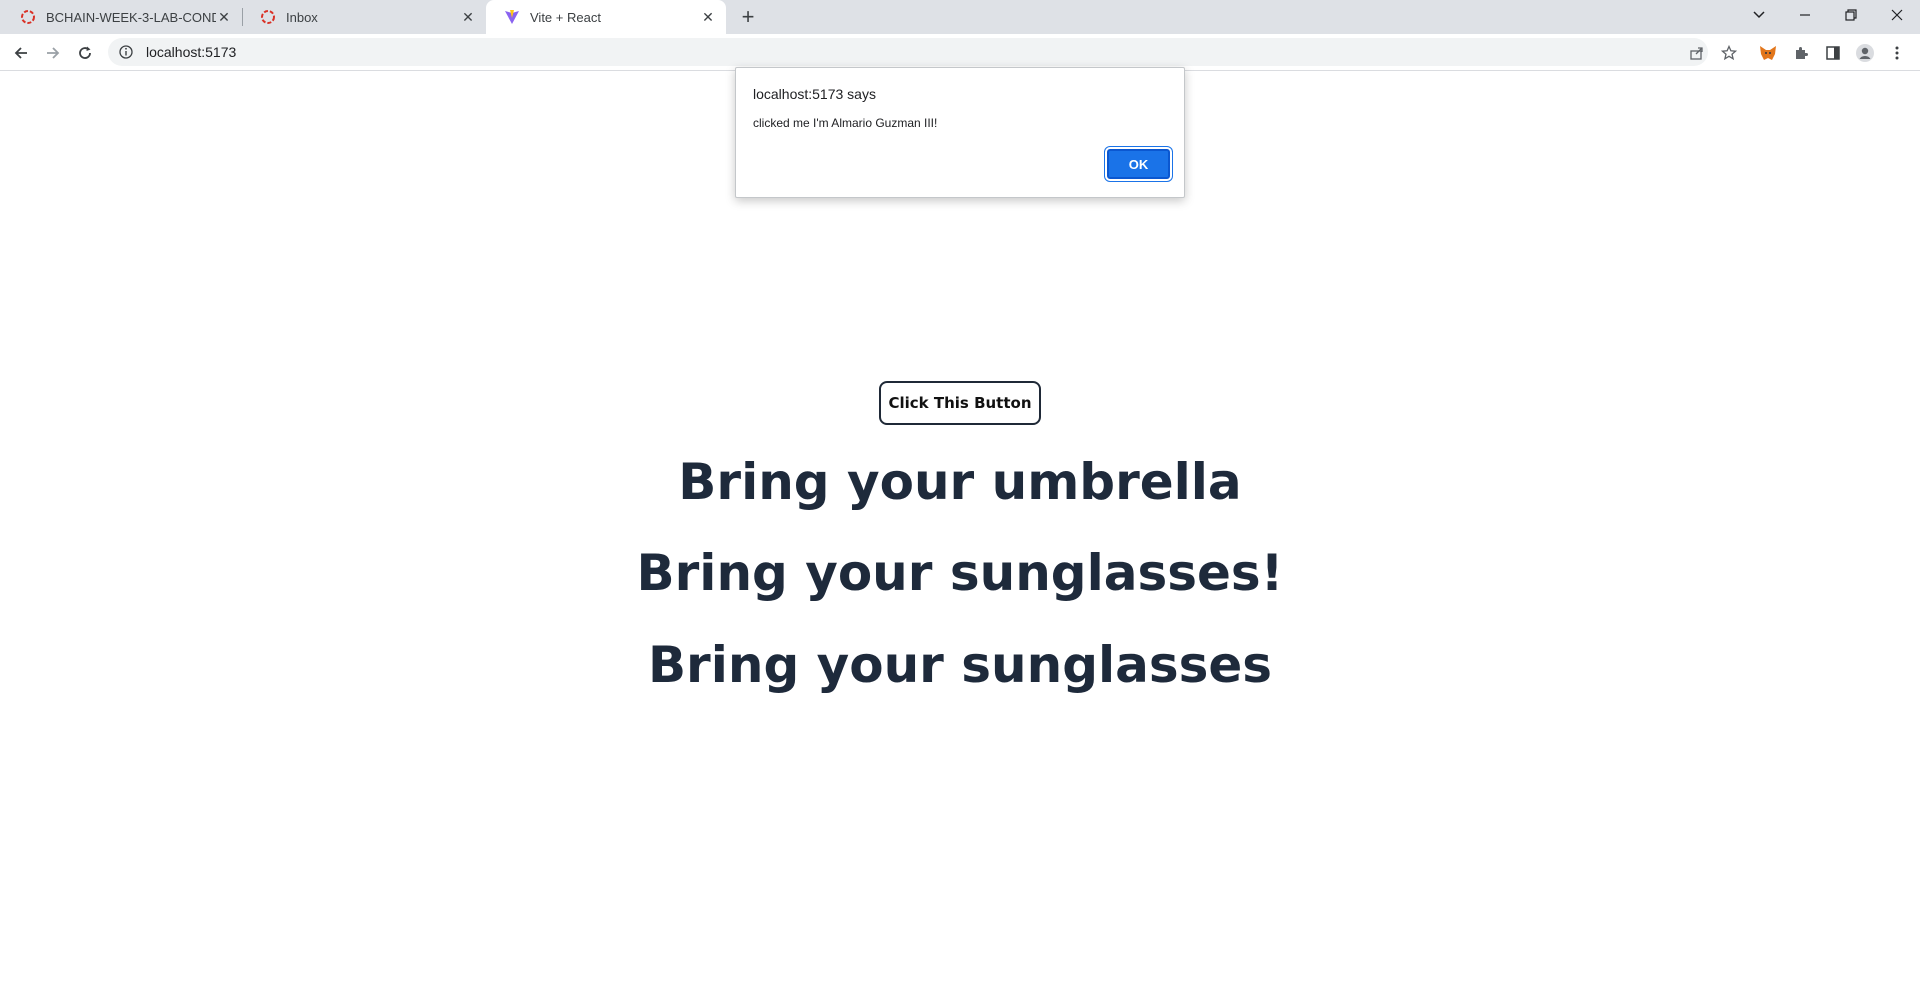 This screenshot has width=1920, height=1000. What do you see at coordinates (1865, 53) in the screenshot?
I see `profile-avatar-icon` at bounding box center [1865, 53].